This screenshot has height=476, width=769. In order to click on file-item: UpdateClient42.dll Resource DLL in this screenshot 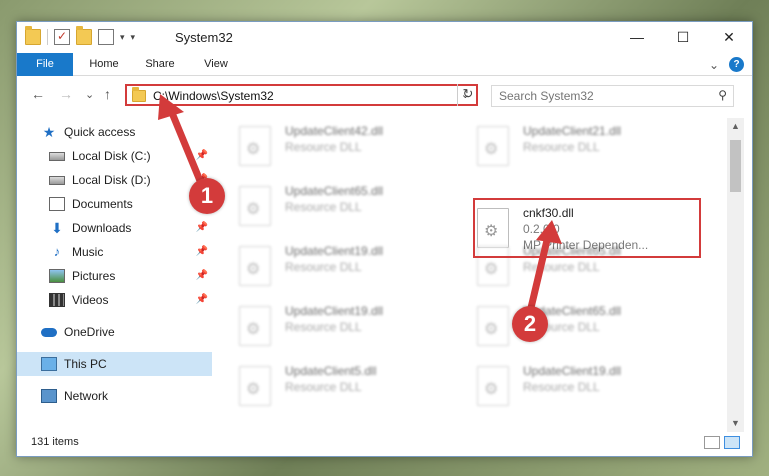, I will do `click(330, 146)`.